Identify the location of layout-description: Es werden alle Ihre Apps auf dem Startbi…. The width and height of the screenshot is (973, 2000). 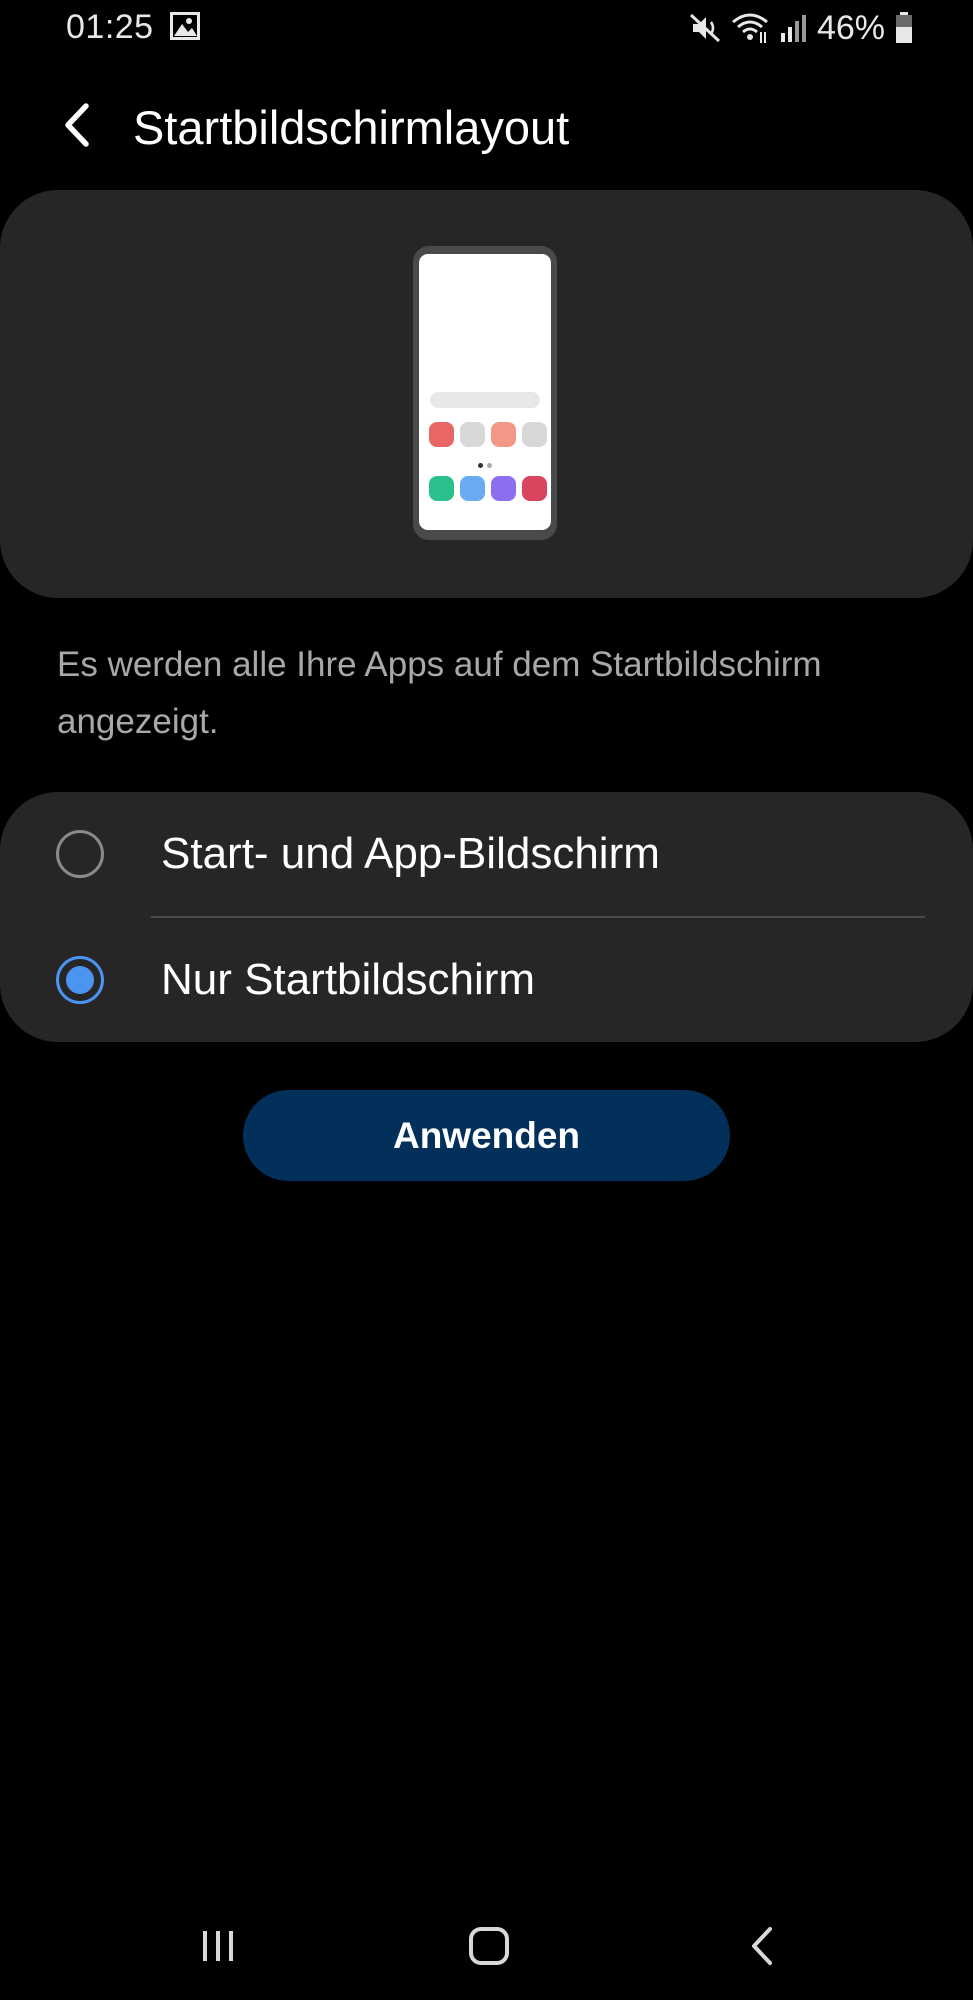
(439, 693).